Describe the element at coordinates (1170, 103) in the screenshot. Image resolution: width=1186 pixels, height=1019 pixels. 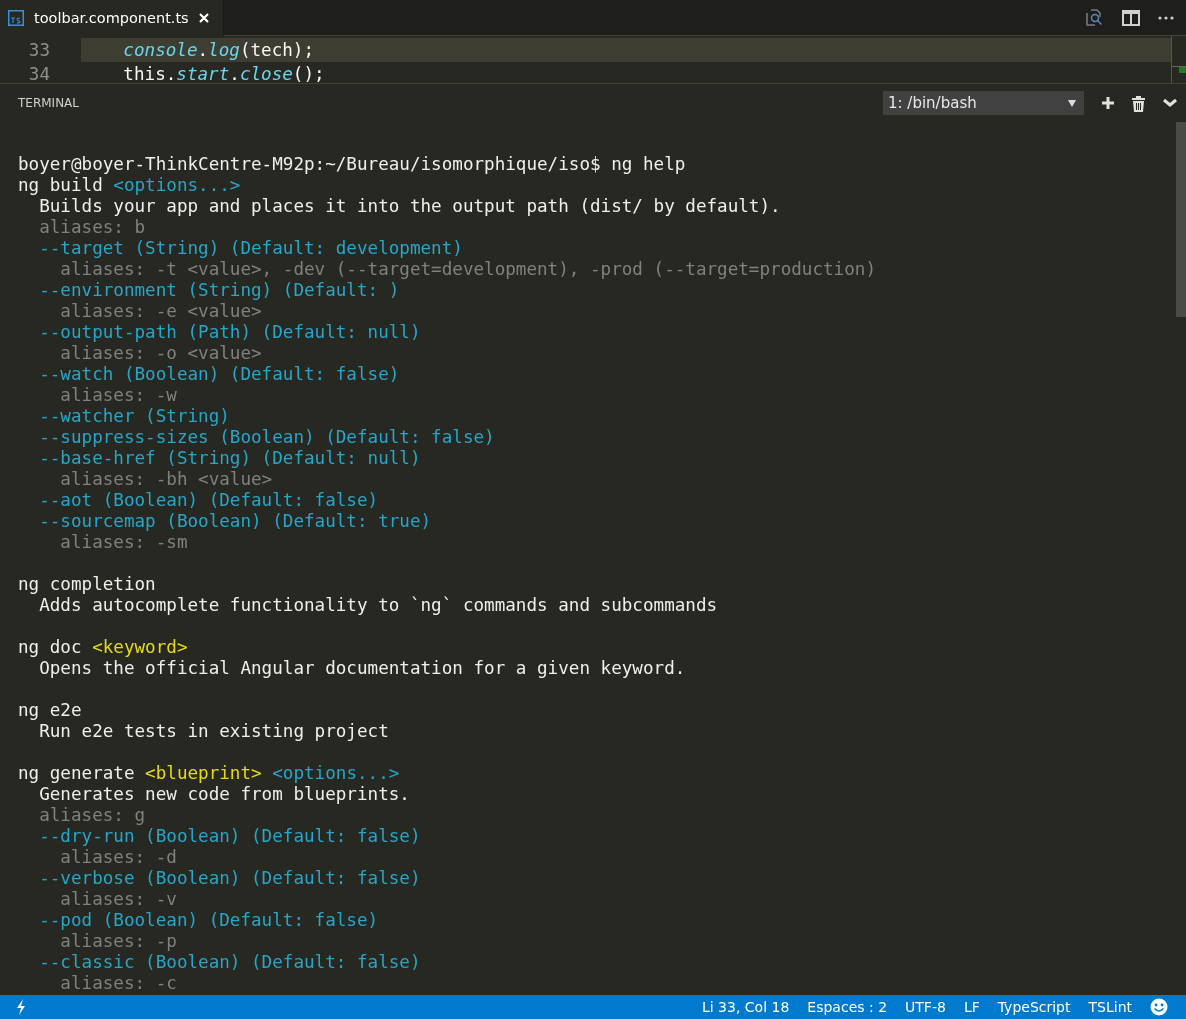
I see `chevron-down-icon` at that location.